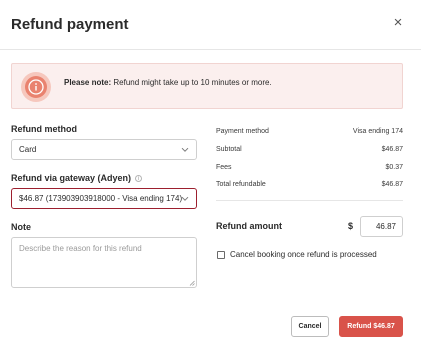  What do you see at coordinates (381, 226) in the screenshot?
I see `refund-amount-input: 46.87` at bounding box center [381, 226].